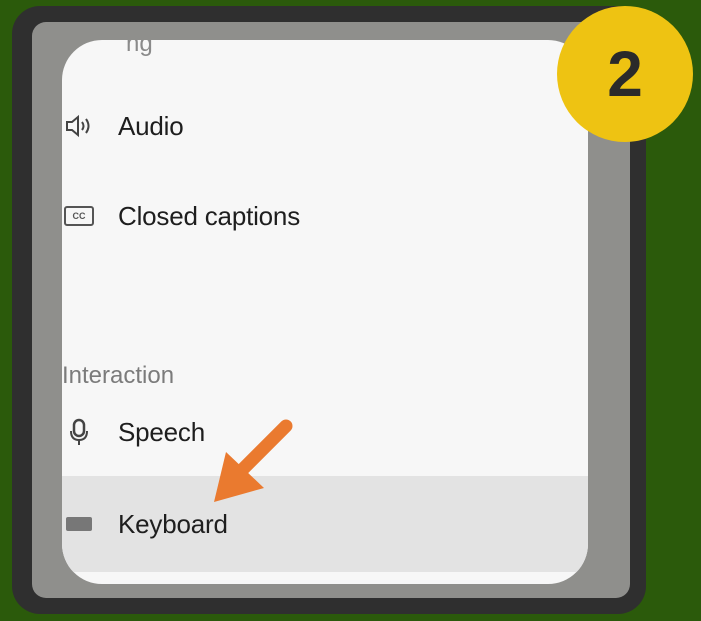 The image size is (701, 621). I want to click on closed-captions-icon: CC, so click(79, 216).